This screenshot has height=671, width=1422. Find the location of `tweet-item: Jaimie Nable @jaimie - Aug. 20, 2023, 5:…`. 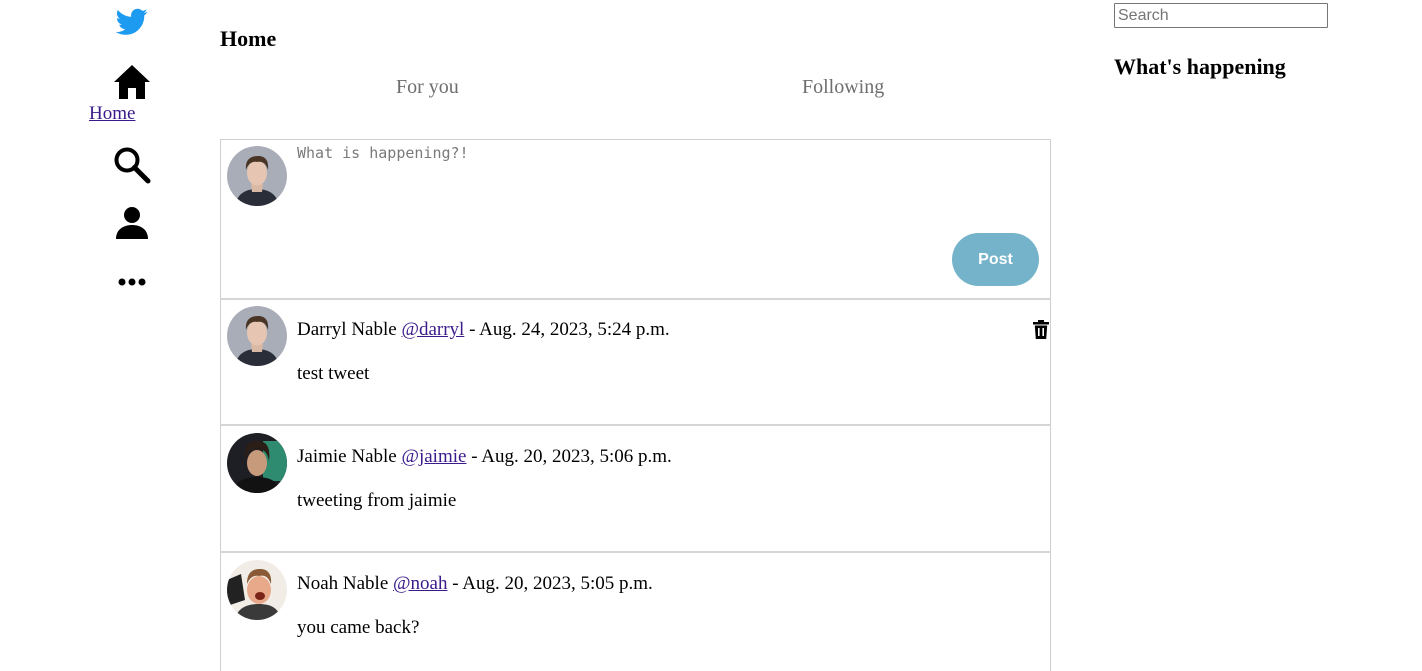

tweet-item: Jaimie Nable @jaimie - Aug. 20, 2023, 5:… is located at coordinates (635, 489).